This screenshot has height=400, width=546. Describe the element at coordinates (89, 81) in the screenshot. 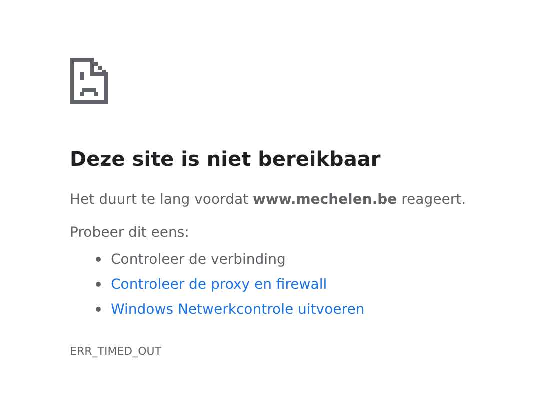

I see `sad-page-icon` at that location.